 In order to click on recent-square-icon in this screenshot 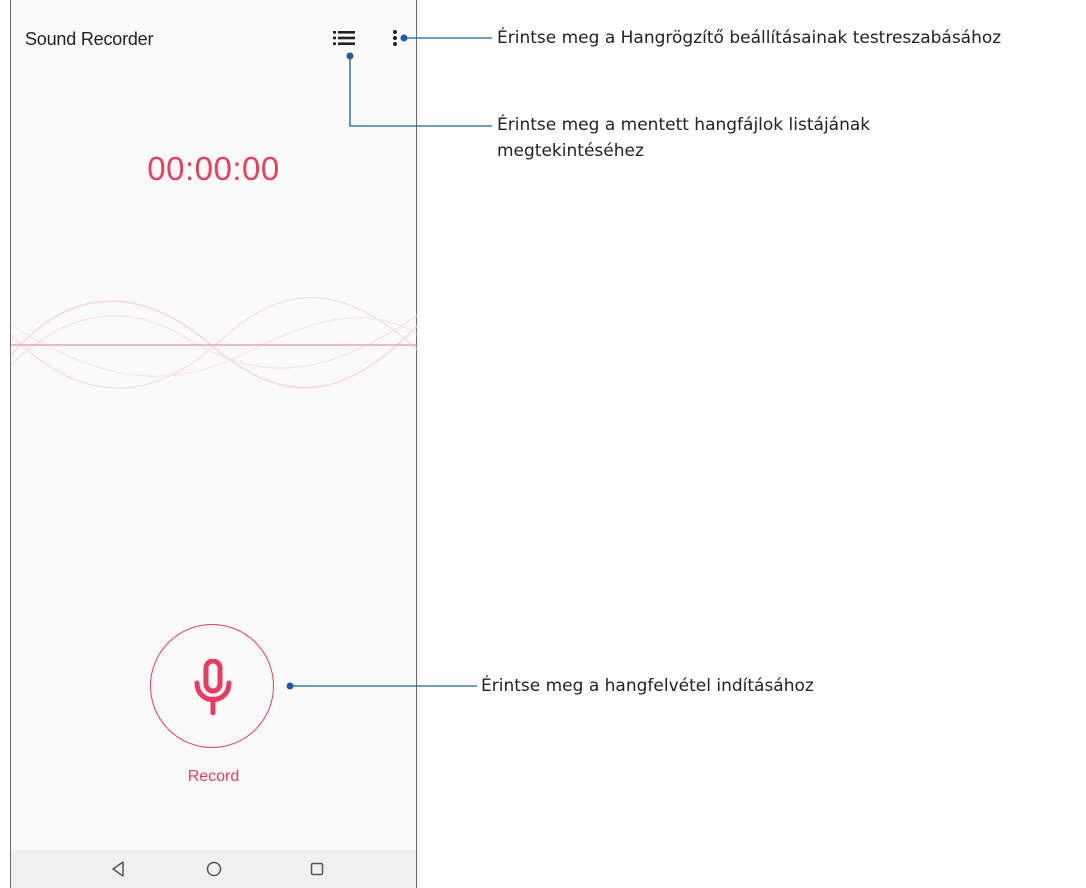, I will do `click(317, 869)`.